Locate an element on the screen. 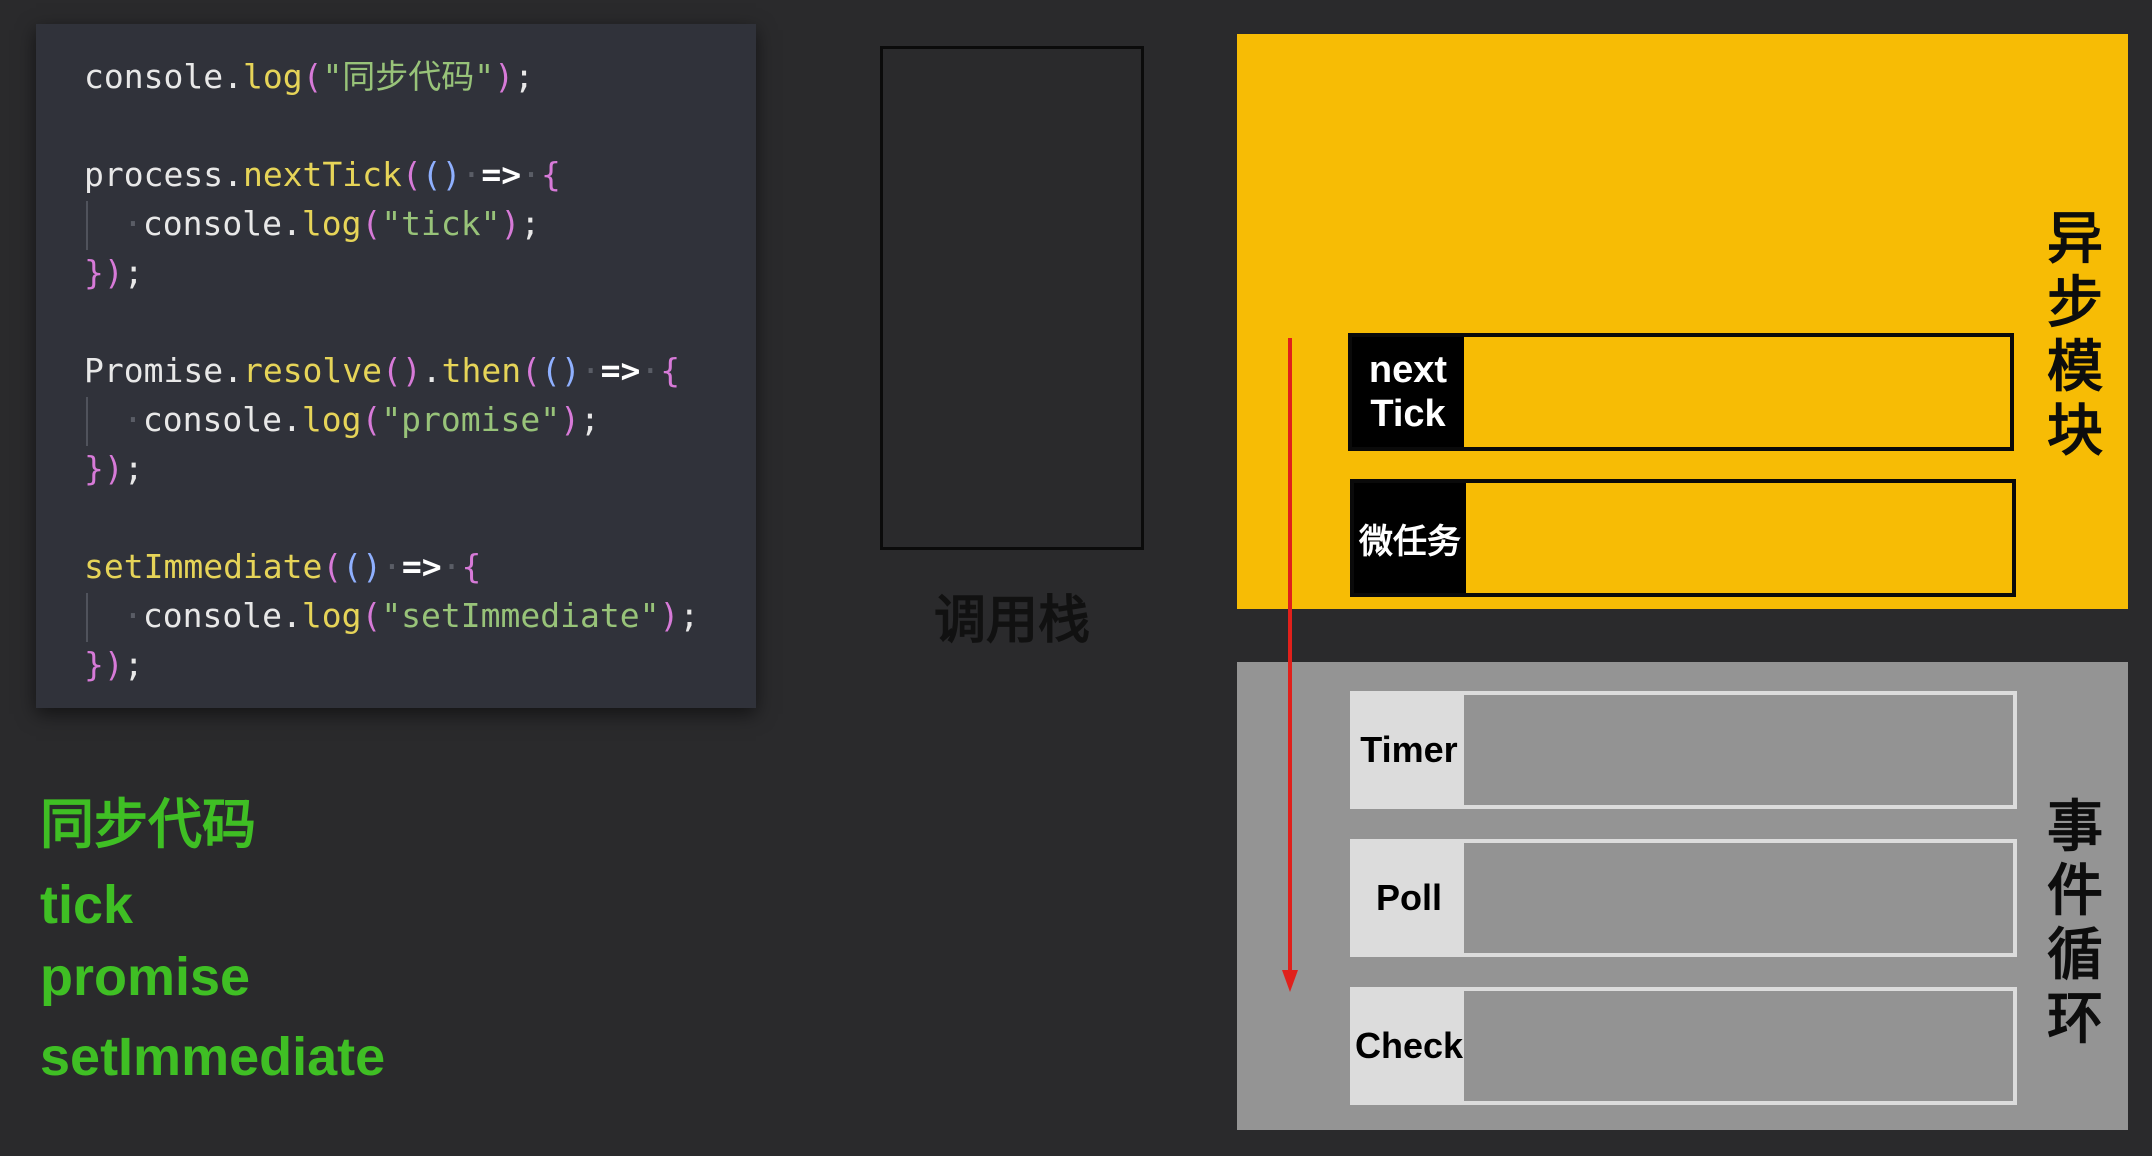  code-token: "同步代码" is located at coordinates (408, 76).